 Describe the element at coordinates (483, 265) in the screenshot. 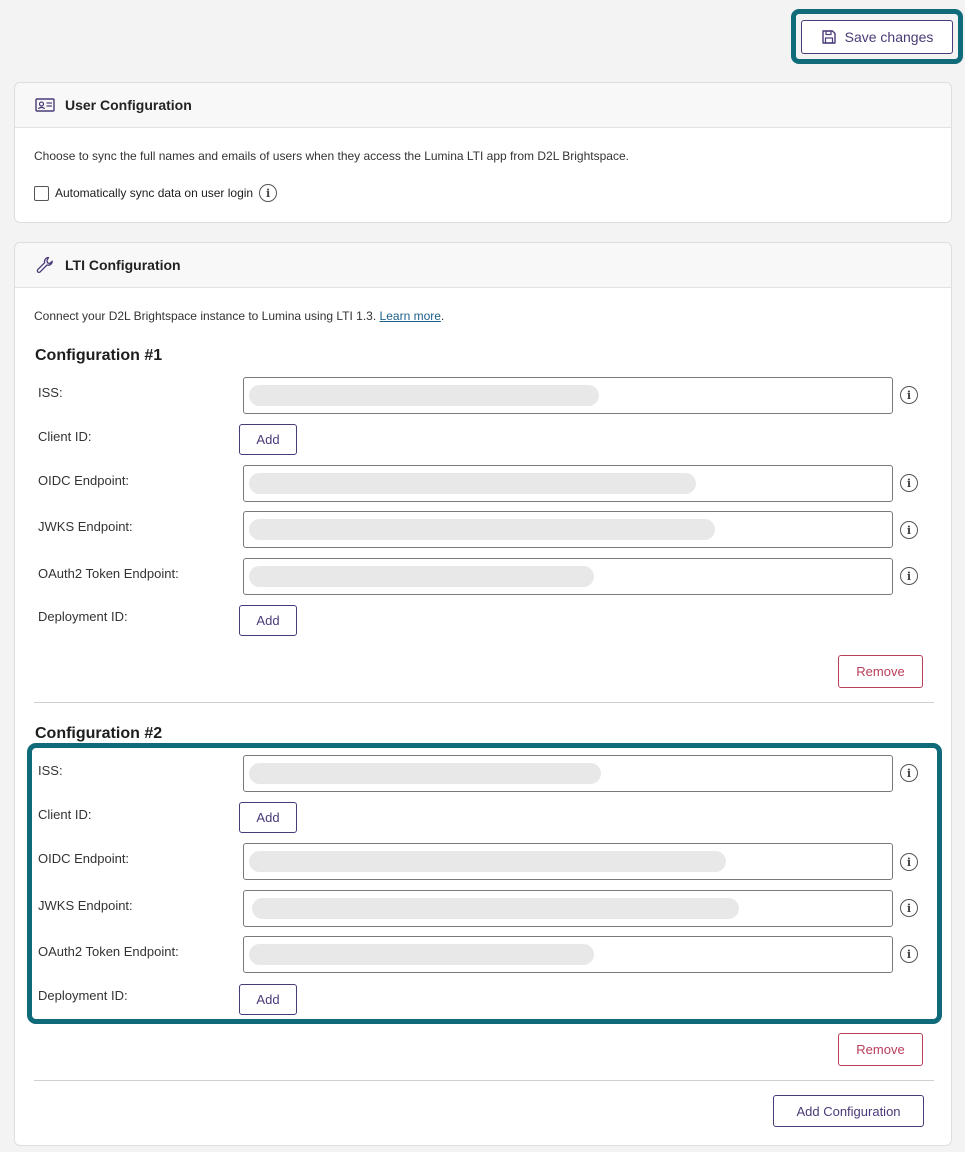

I see `lti-configuration-header: LTI Configuration` at that location.